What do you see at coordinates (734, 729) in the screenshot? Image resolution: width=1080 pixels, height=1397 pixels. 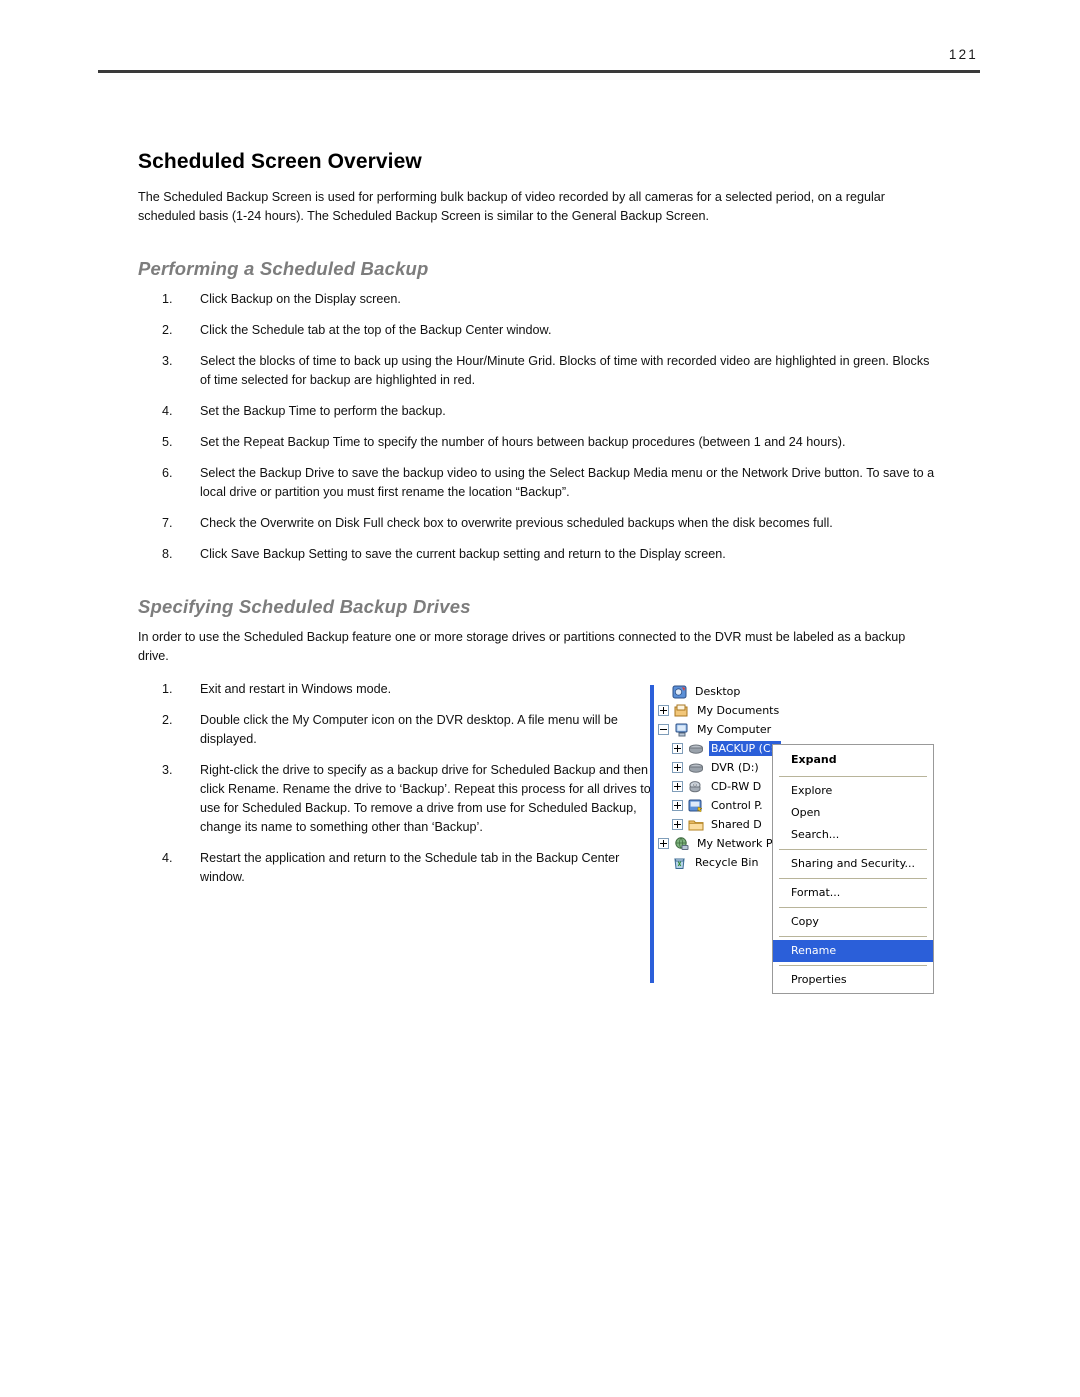 I see `tree-item-label: My Computer` at bounding box center [734, 729].